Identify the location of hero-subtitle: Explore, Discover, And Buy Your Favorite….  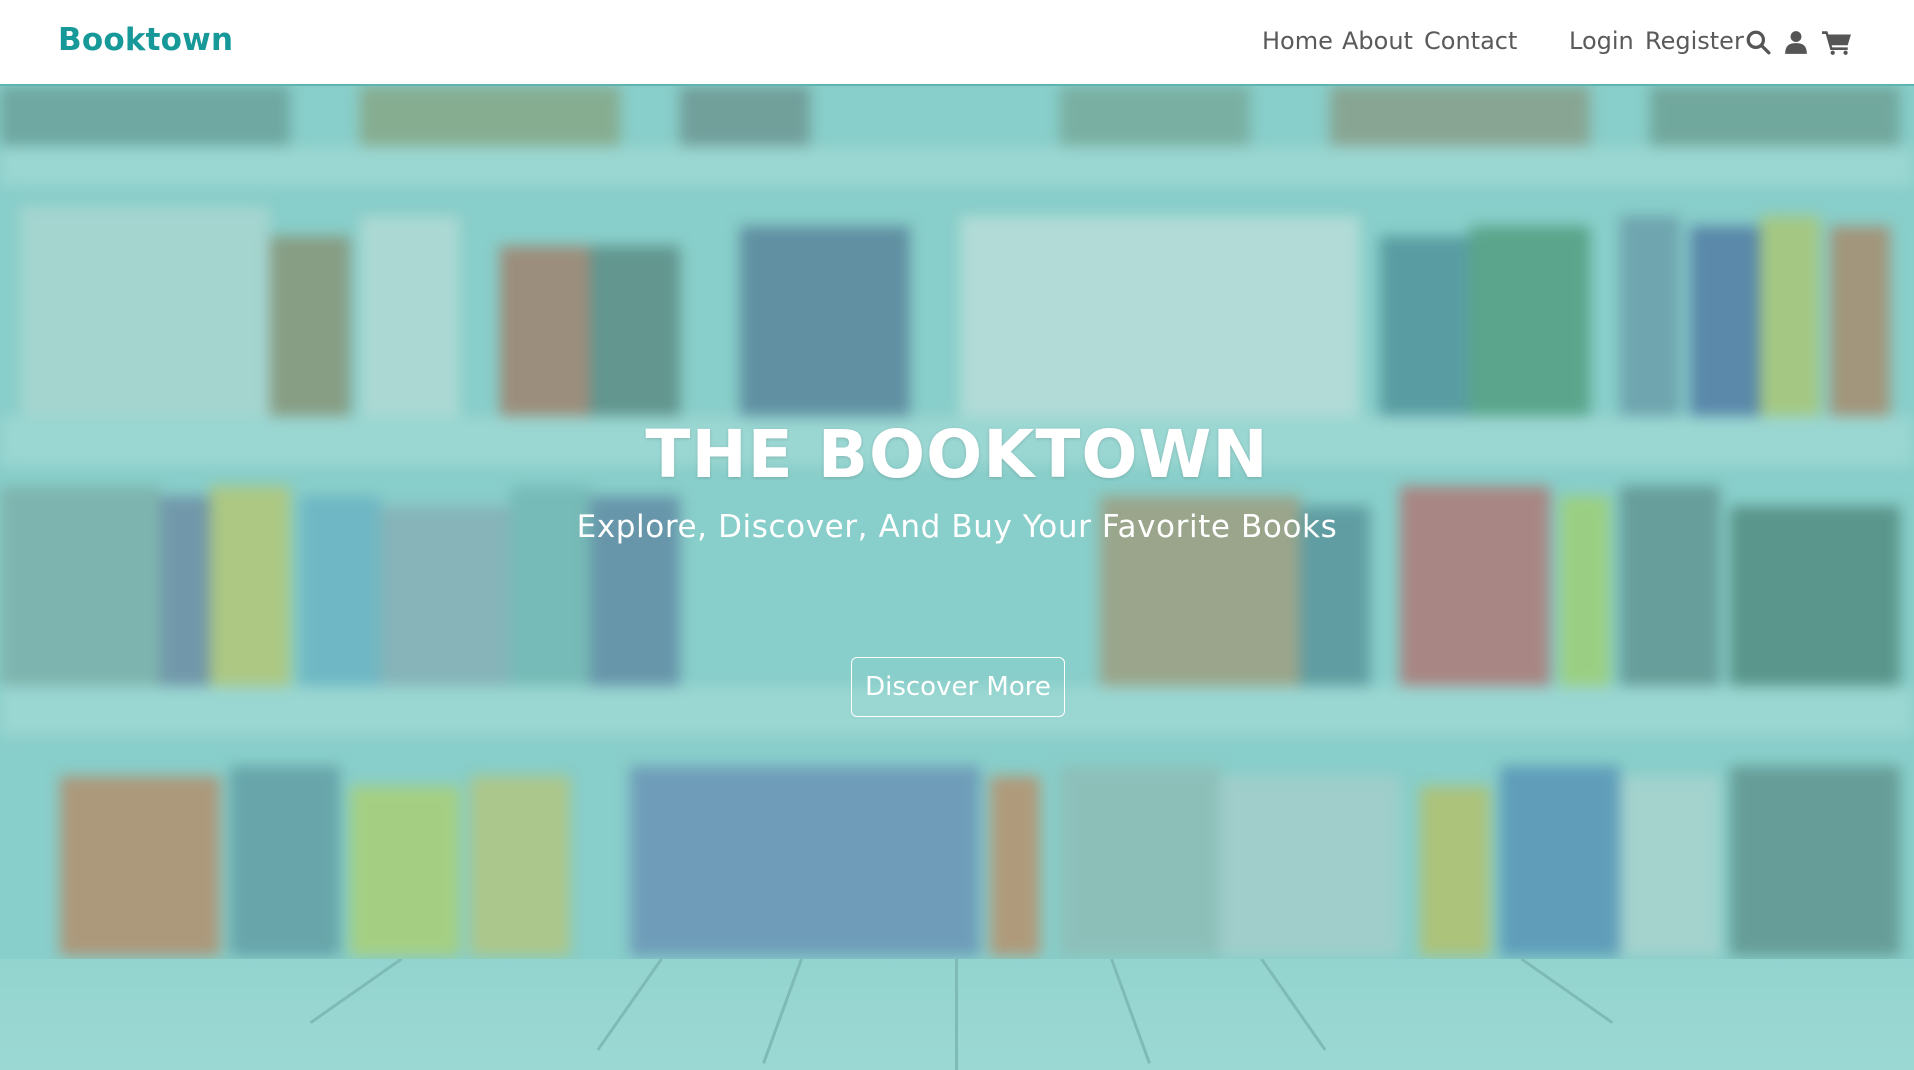
(957, 527).